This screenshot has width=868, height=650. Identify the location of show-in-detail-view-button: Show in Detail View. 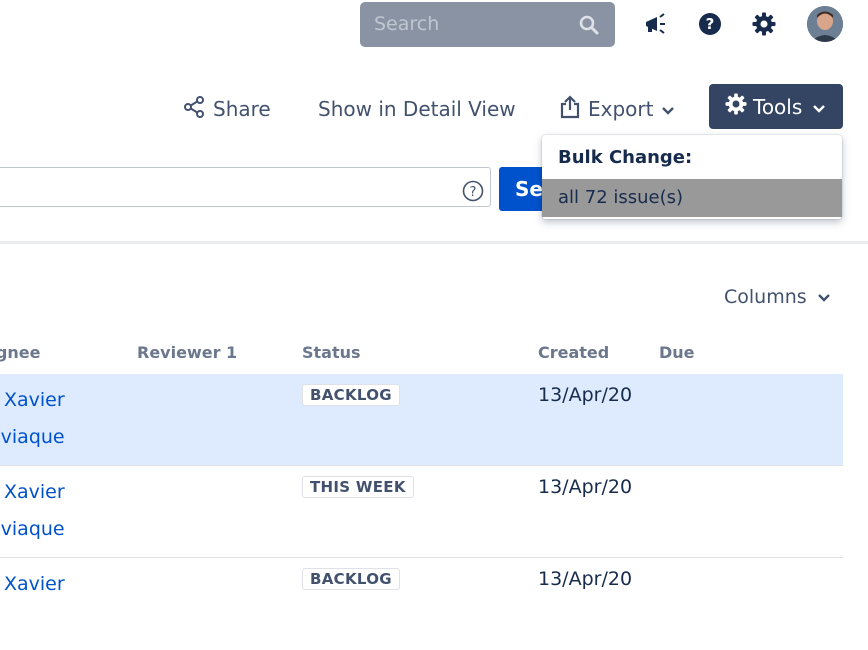
(417, 109).